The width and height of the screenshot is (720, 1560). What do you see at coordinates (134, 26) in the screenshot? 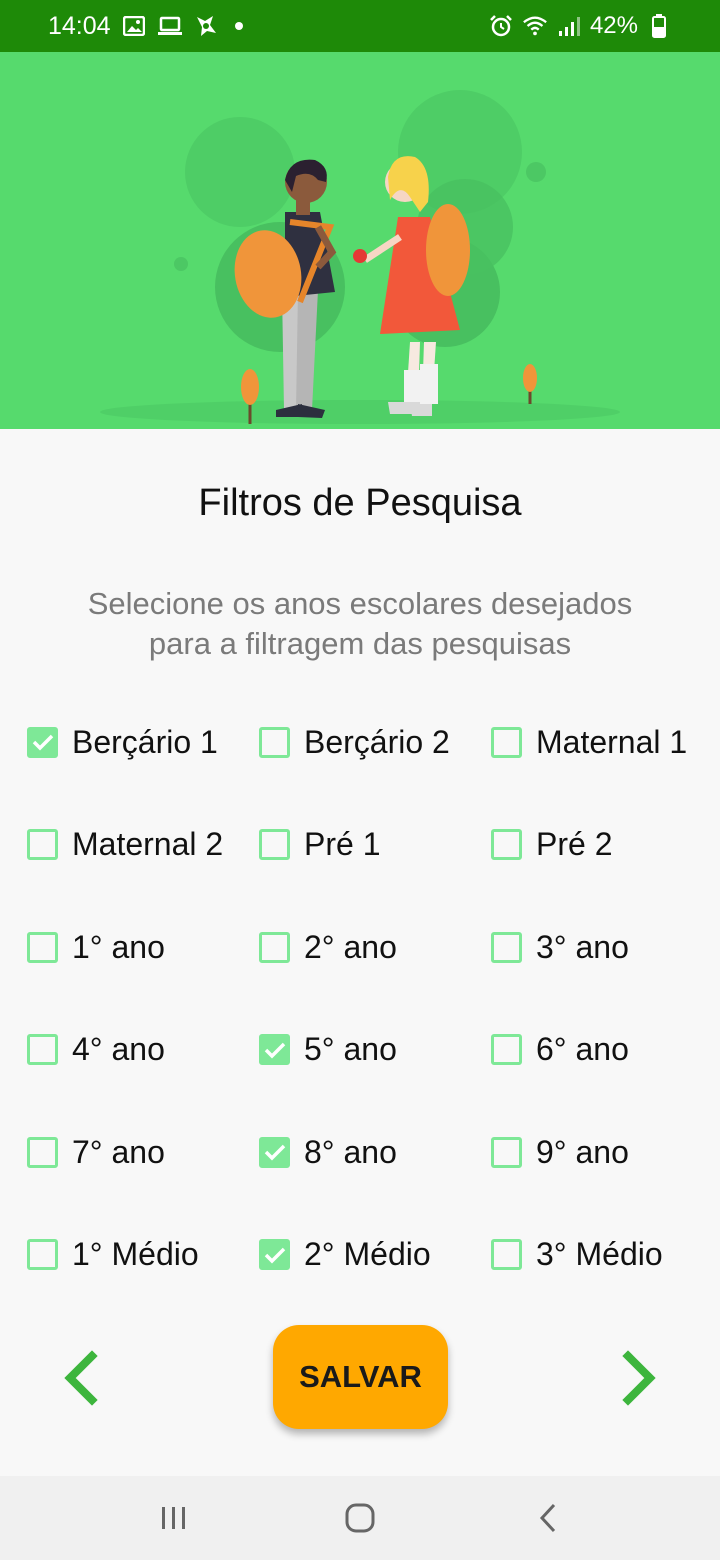
I see `image-icon` at bounding box center [134, 26].